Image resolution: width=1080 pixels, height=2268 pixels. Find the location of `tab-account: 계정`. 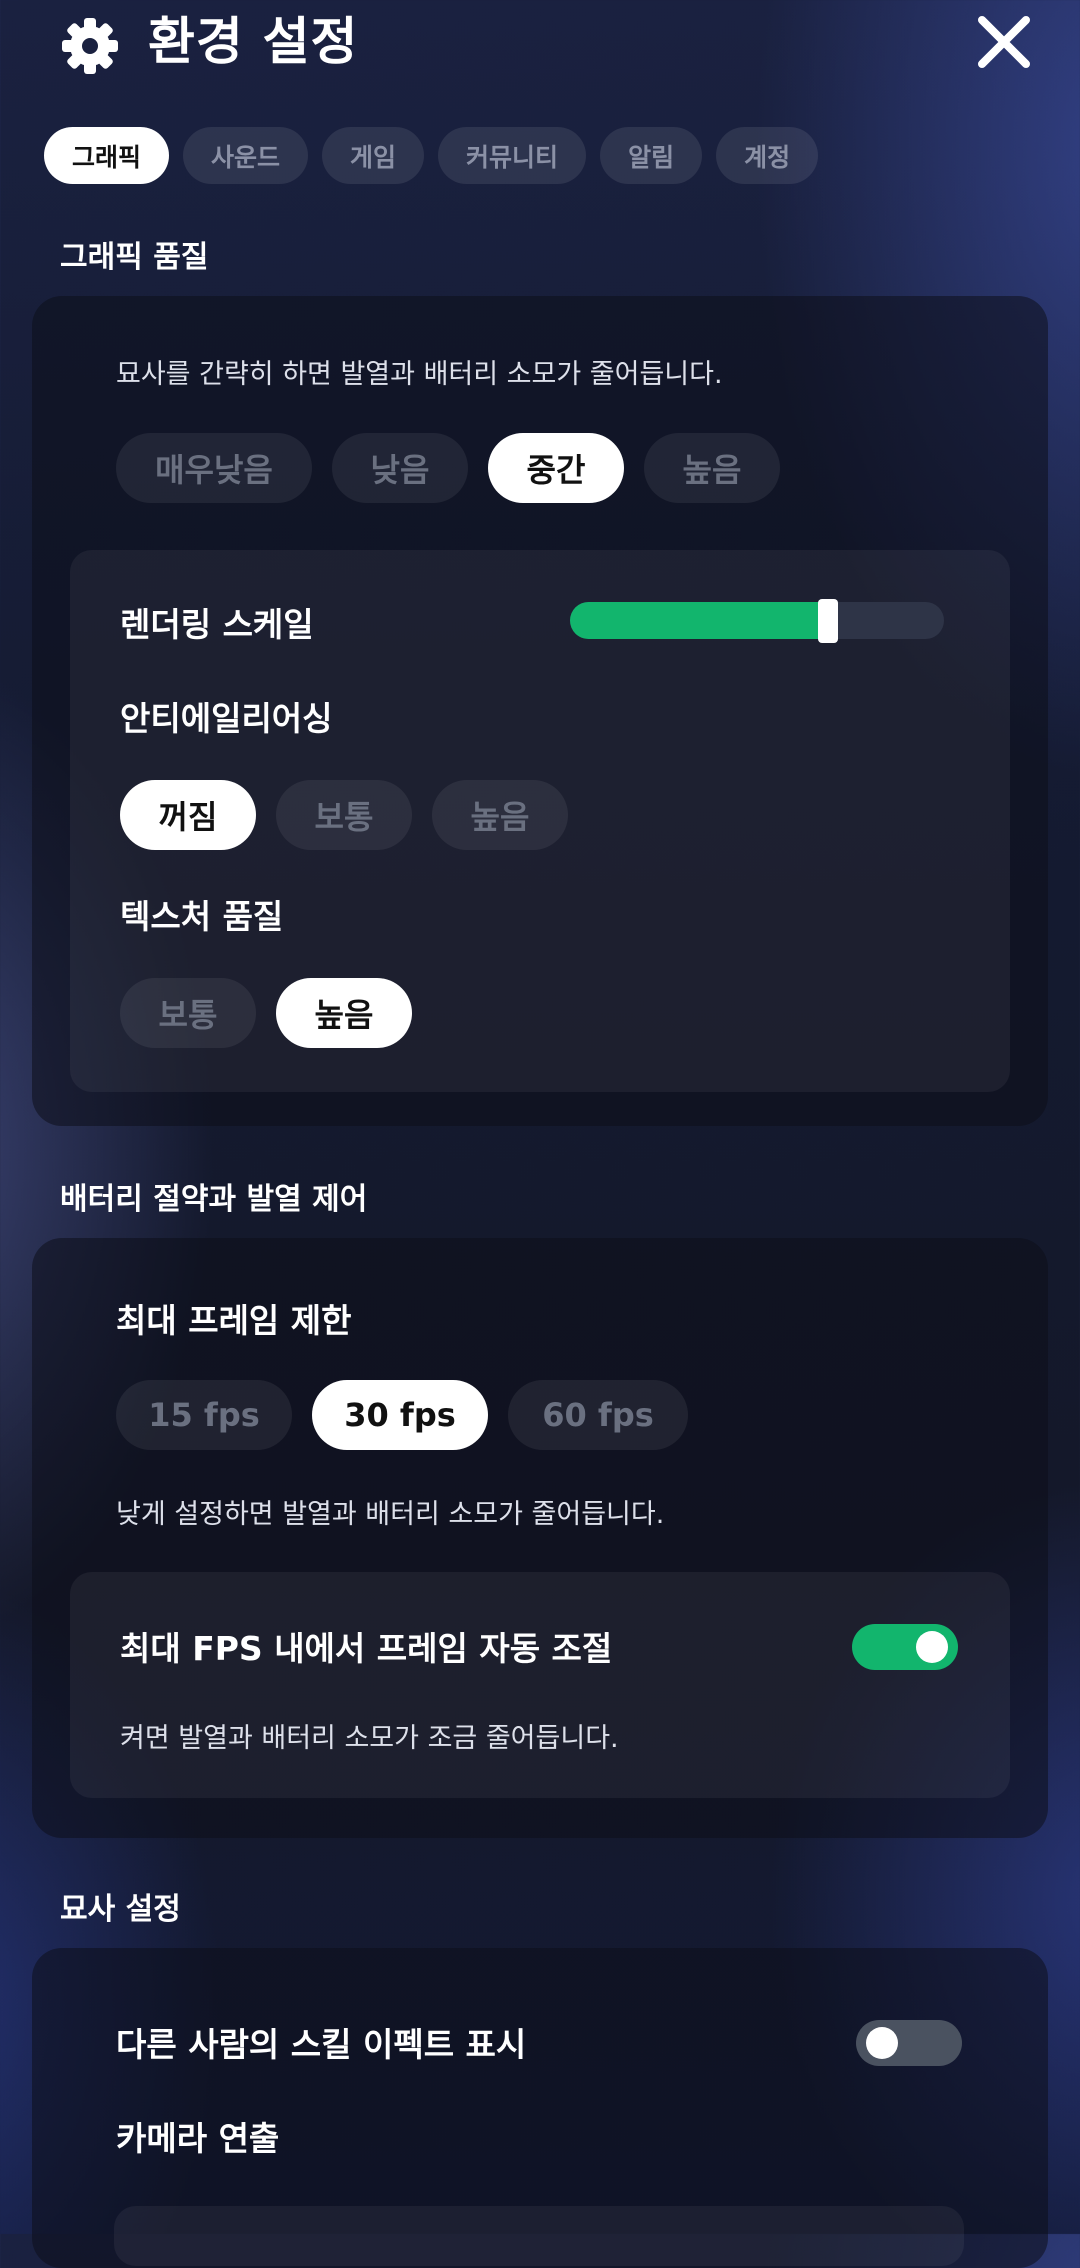

tab-account: 계정 is located at coordinates (767, 155).